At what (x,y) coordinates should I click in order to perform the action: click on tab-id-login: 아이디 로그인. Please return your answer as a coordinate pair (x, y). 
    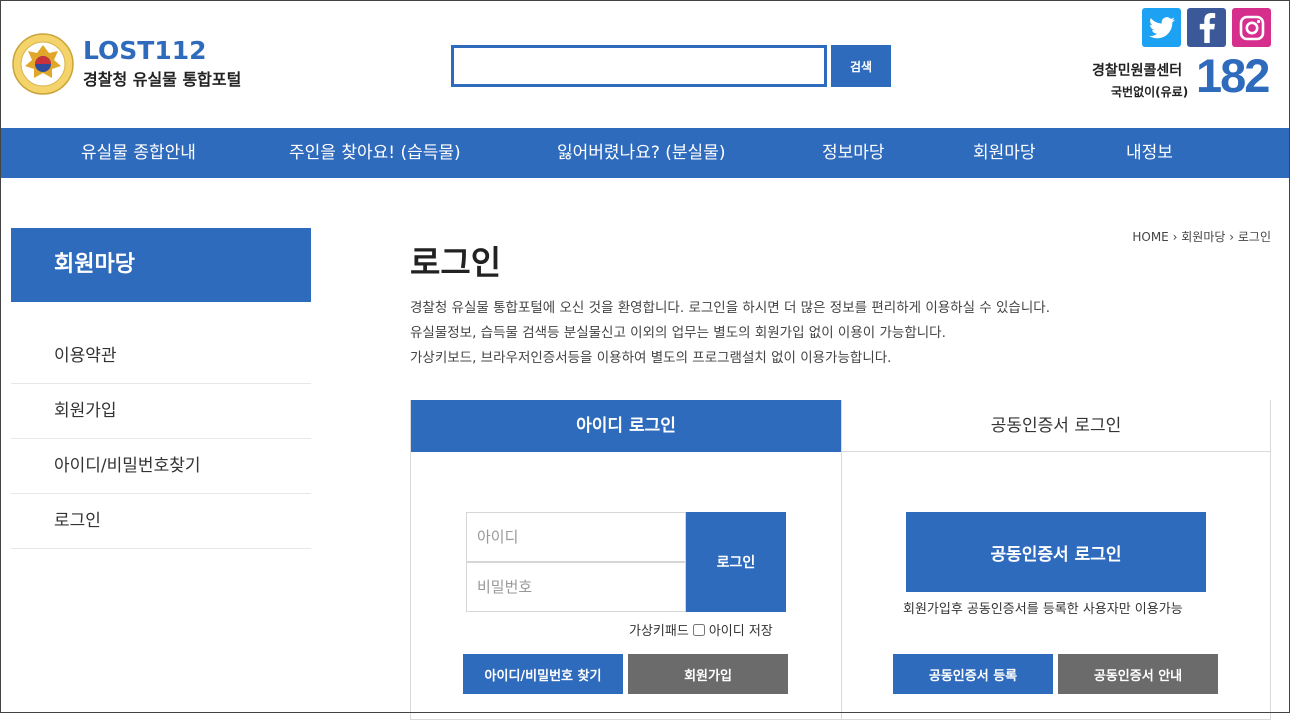
    Looking at the image, I should click on (626, 426).